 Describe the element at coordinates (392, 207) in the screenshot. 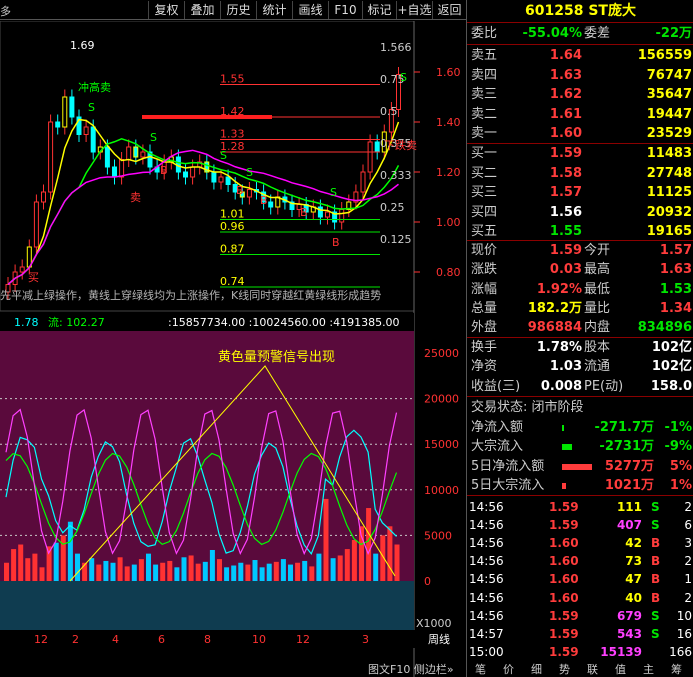

I see `fib-right-label: 0.25` at that location.